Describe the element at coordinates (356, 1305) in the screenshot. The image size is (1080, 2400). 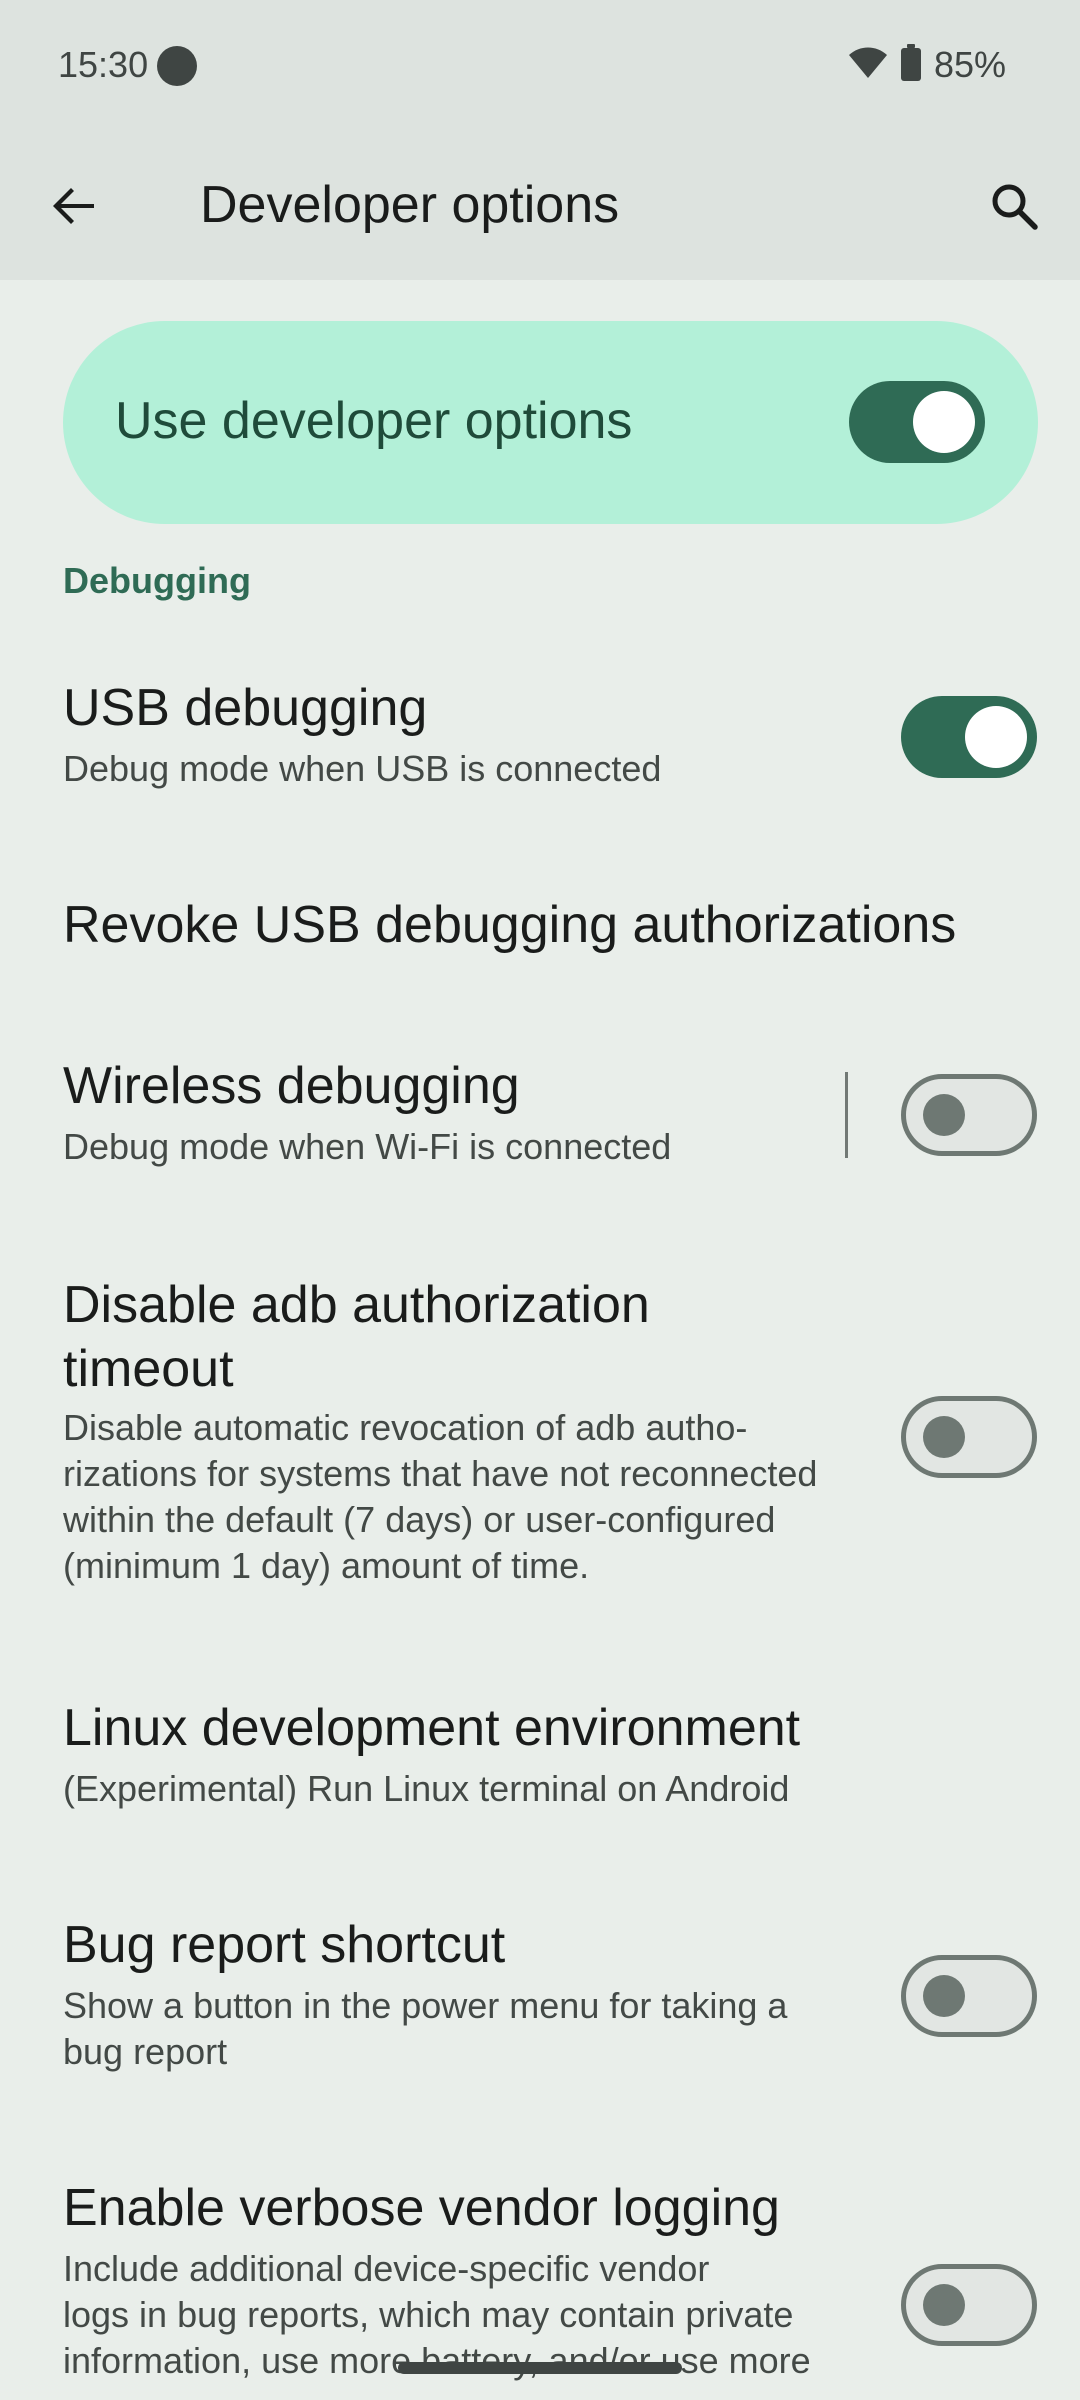
I see `pref-title-line: Disable adb authorization` at that location.